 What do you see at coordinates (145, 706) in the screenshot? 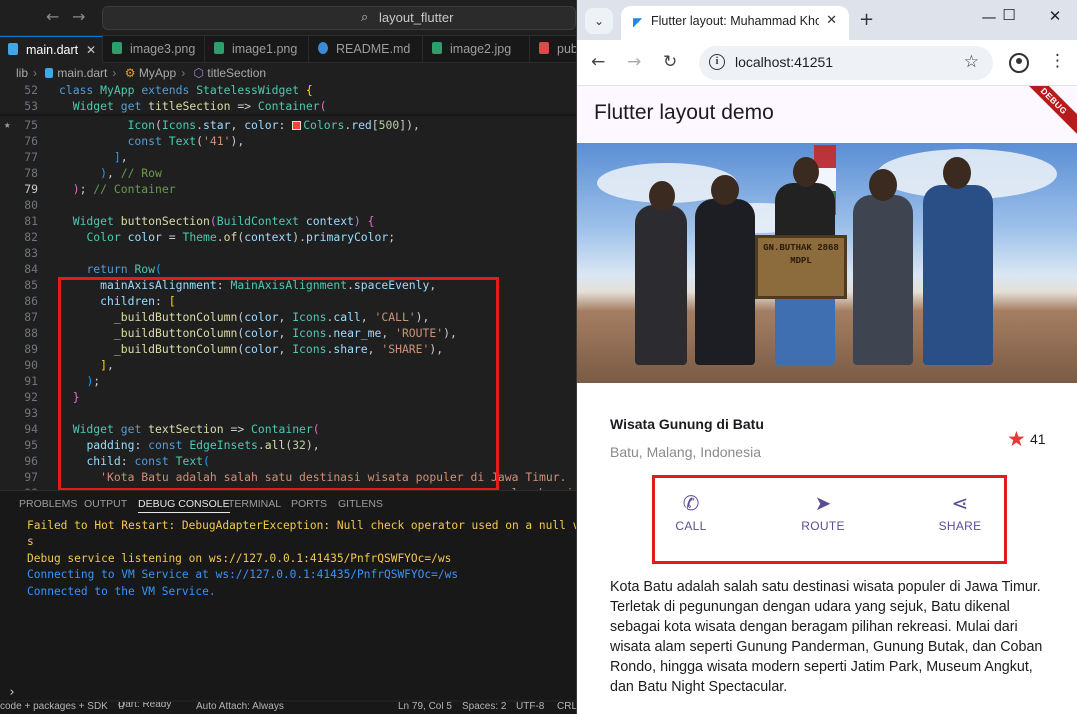
I see `status-dart-label: Dart: Ready` at bounding box center [145, 706].